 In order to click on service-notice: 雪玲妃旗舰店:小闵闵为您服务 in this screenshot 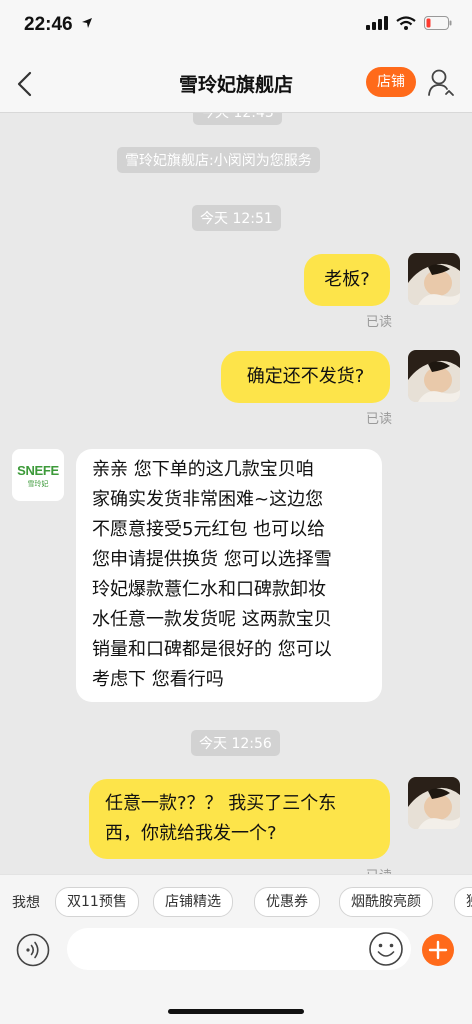, I will do `click(218, 160)`.